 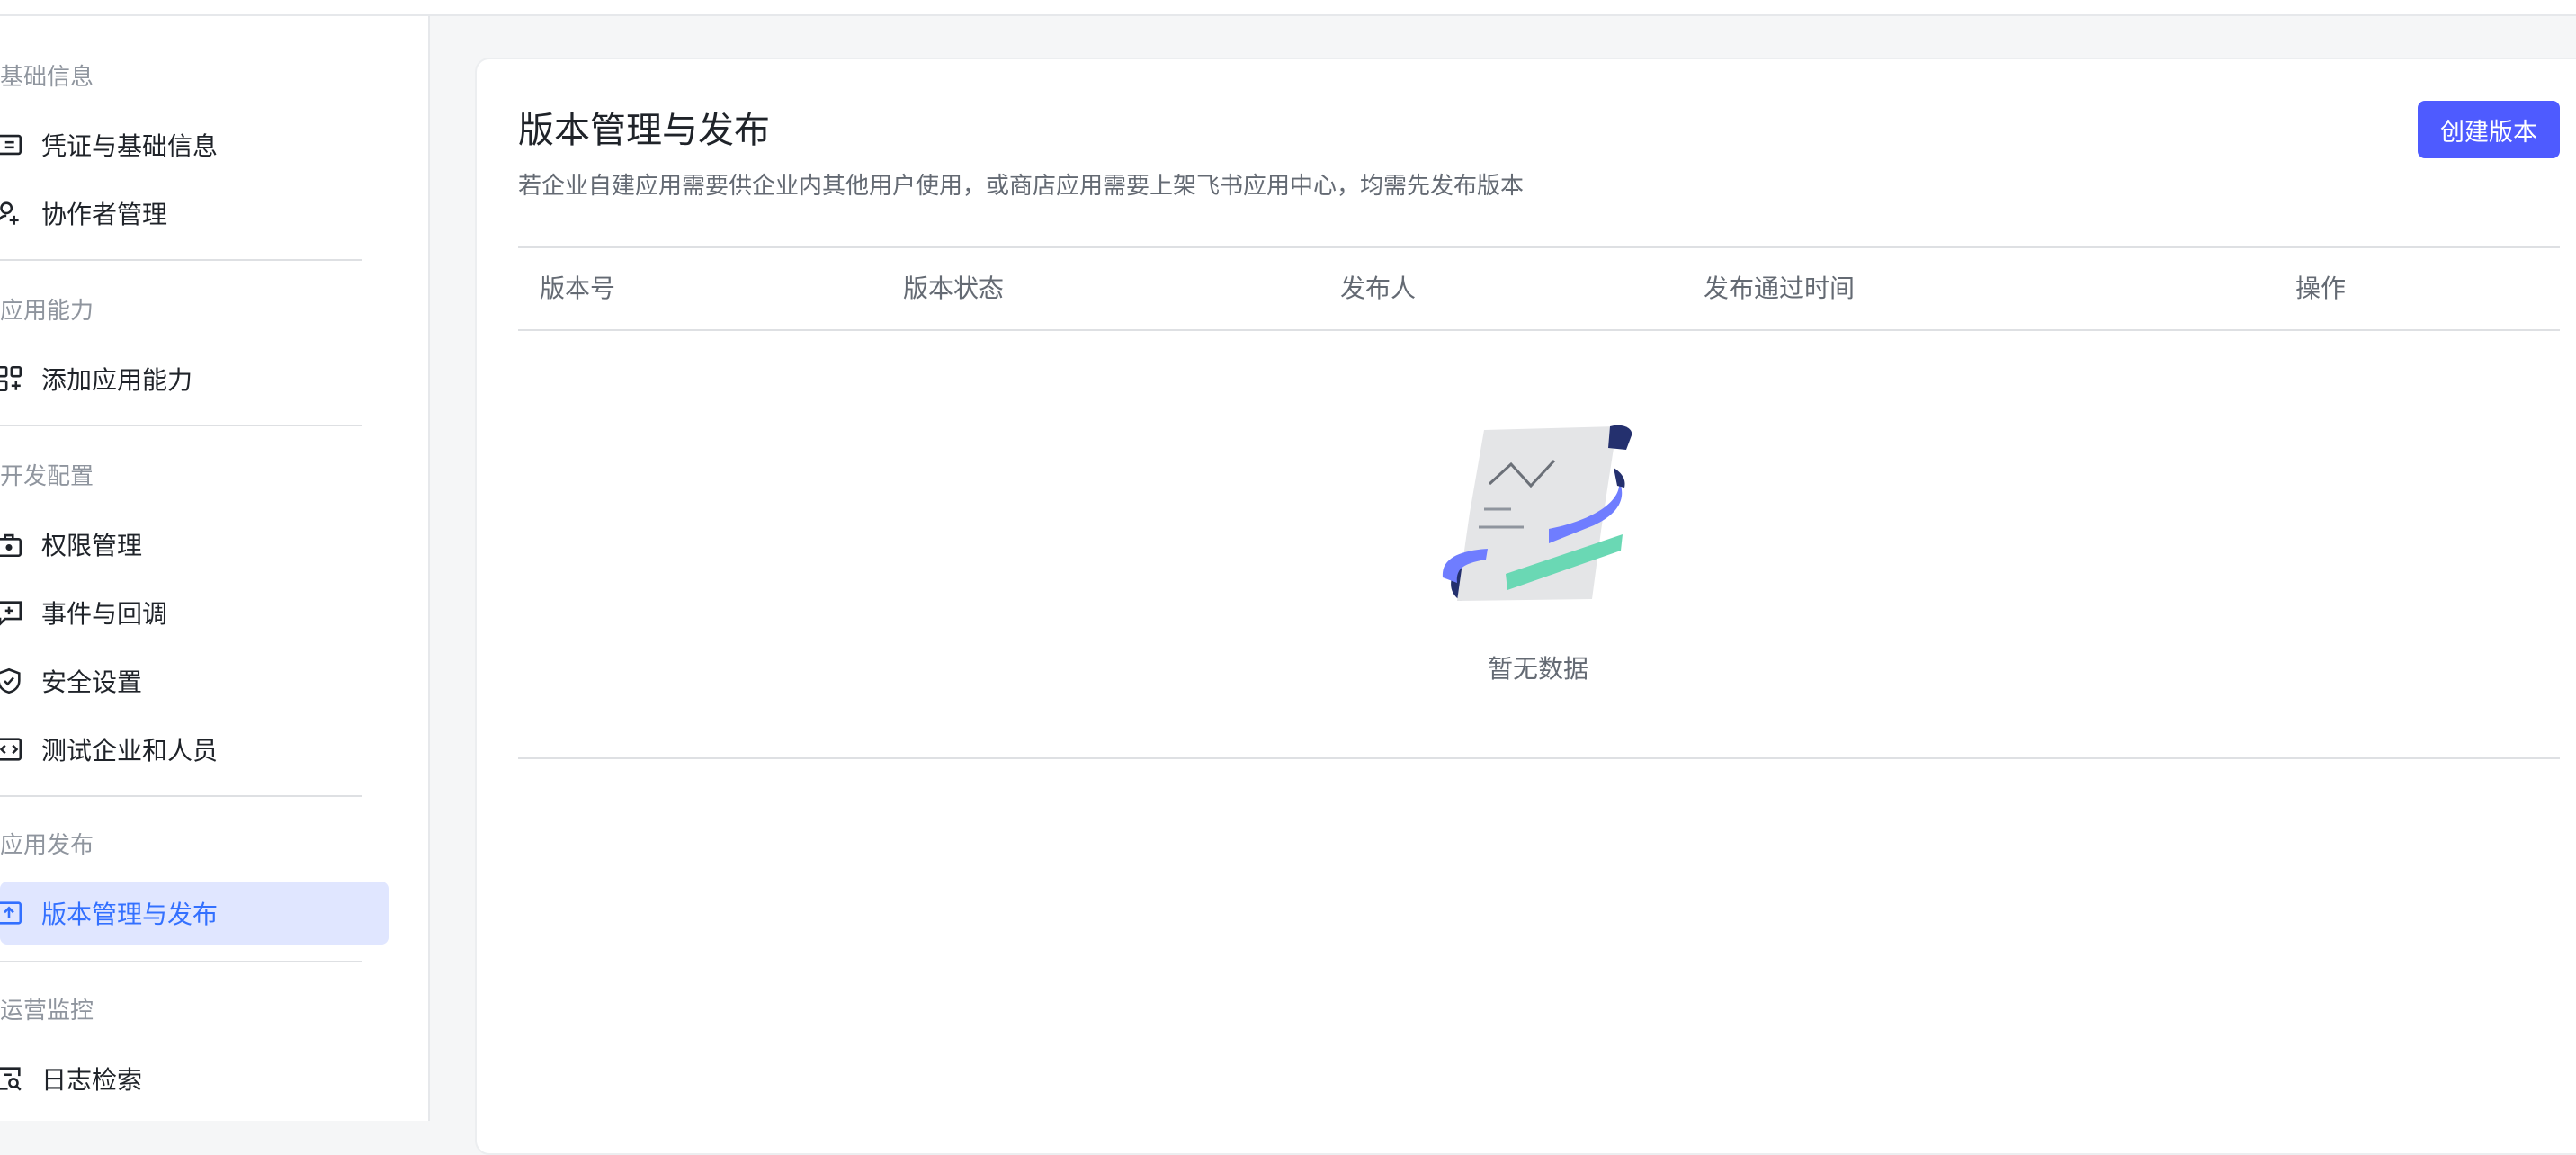 What do you see at coordinates (47, 476) in the screenshot?
I see `sidebar-group-dev-config: 开发配置` at bounding box center [47, 476].